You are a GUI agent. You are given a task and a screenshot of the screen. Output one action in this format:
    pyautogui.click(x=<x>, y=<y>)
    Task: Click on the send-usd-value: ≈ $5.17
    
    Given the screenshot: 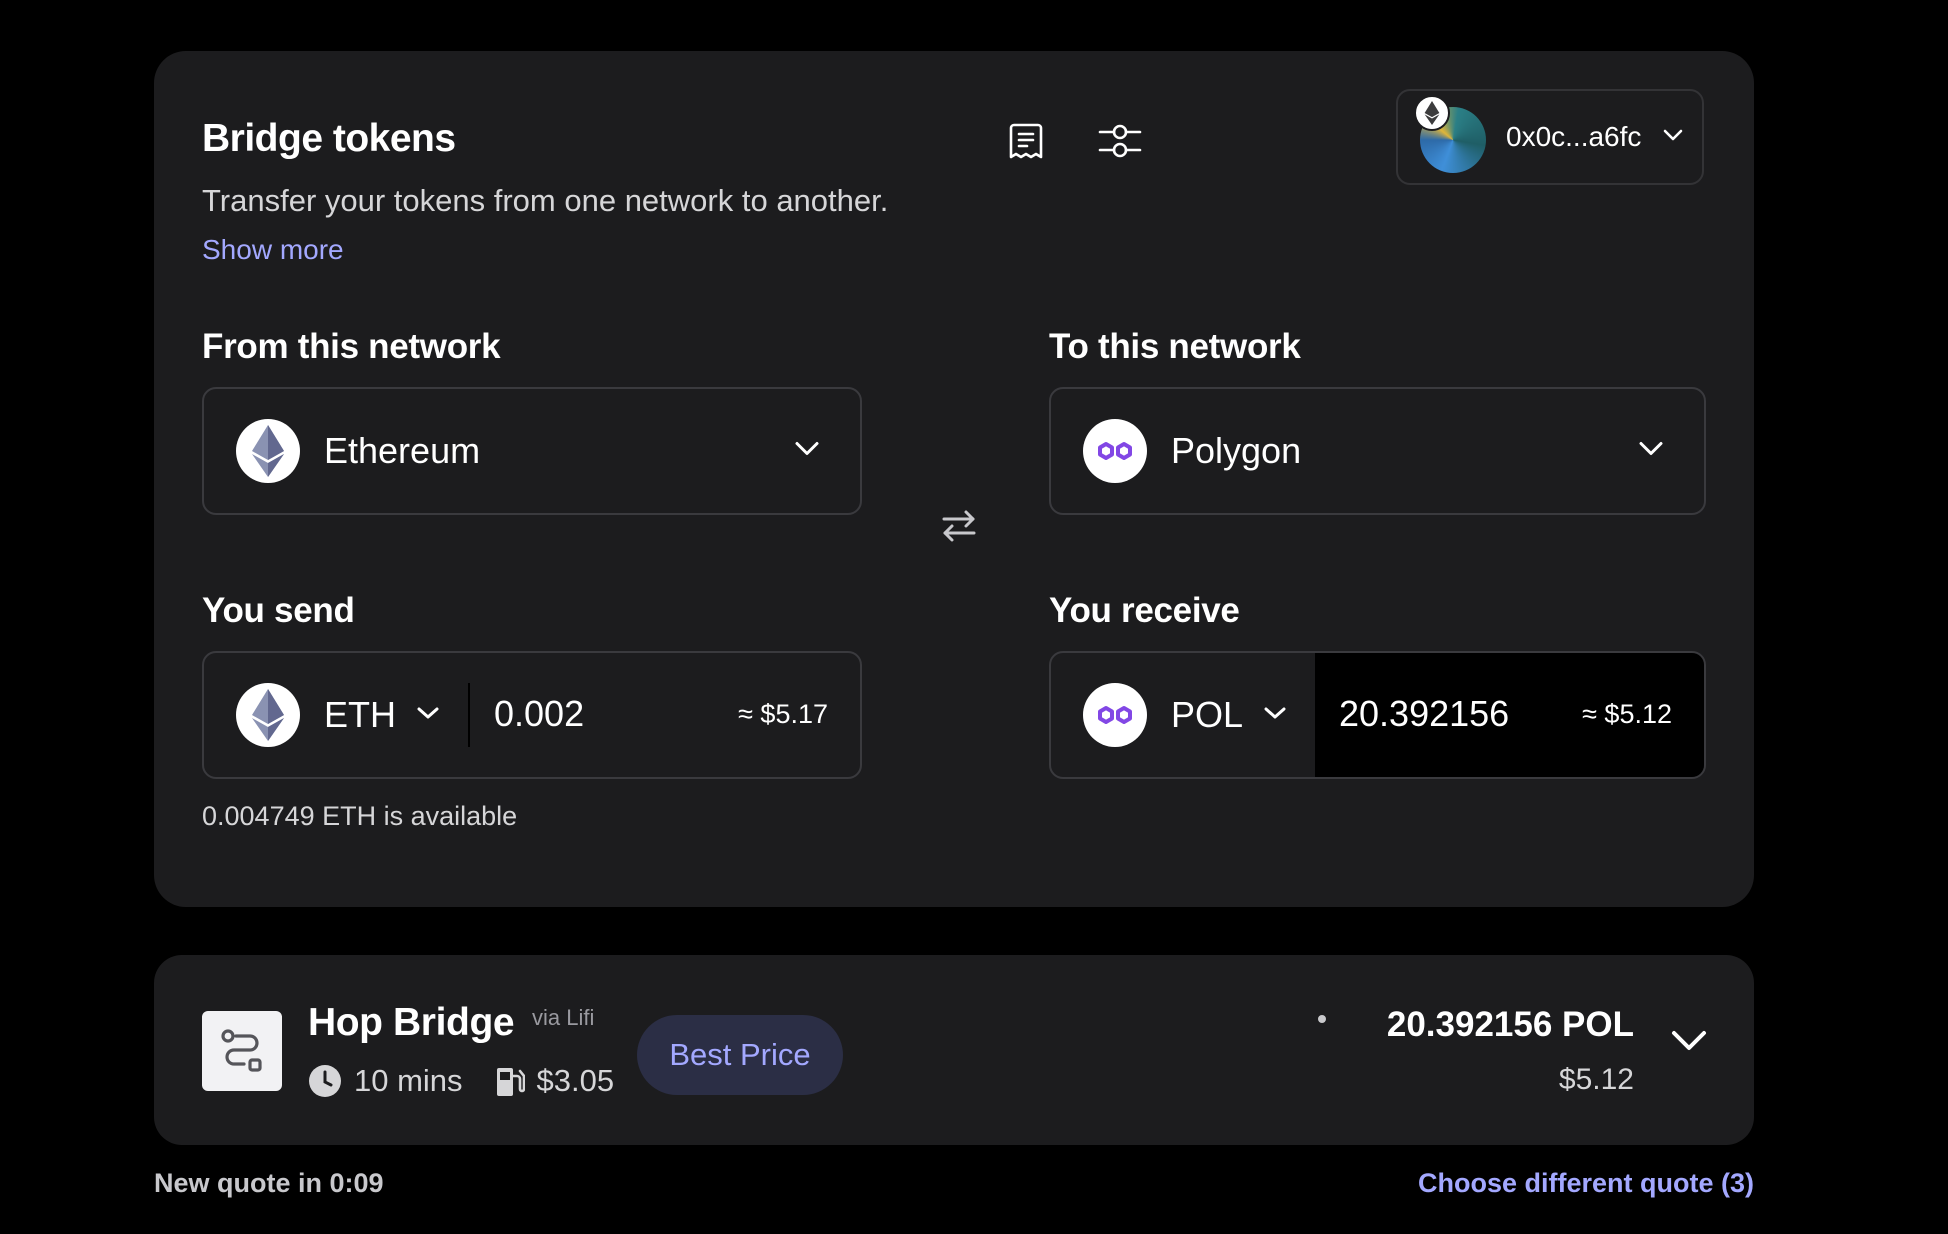 What is the action you would take?
    pyautogui.click(x=783, y=714)
    